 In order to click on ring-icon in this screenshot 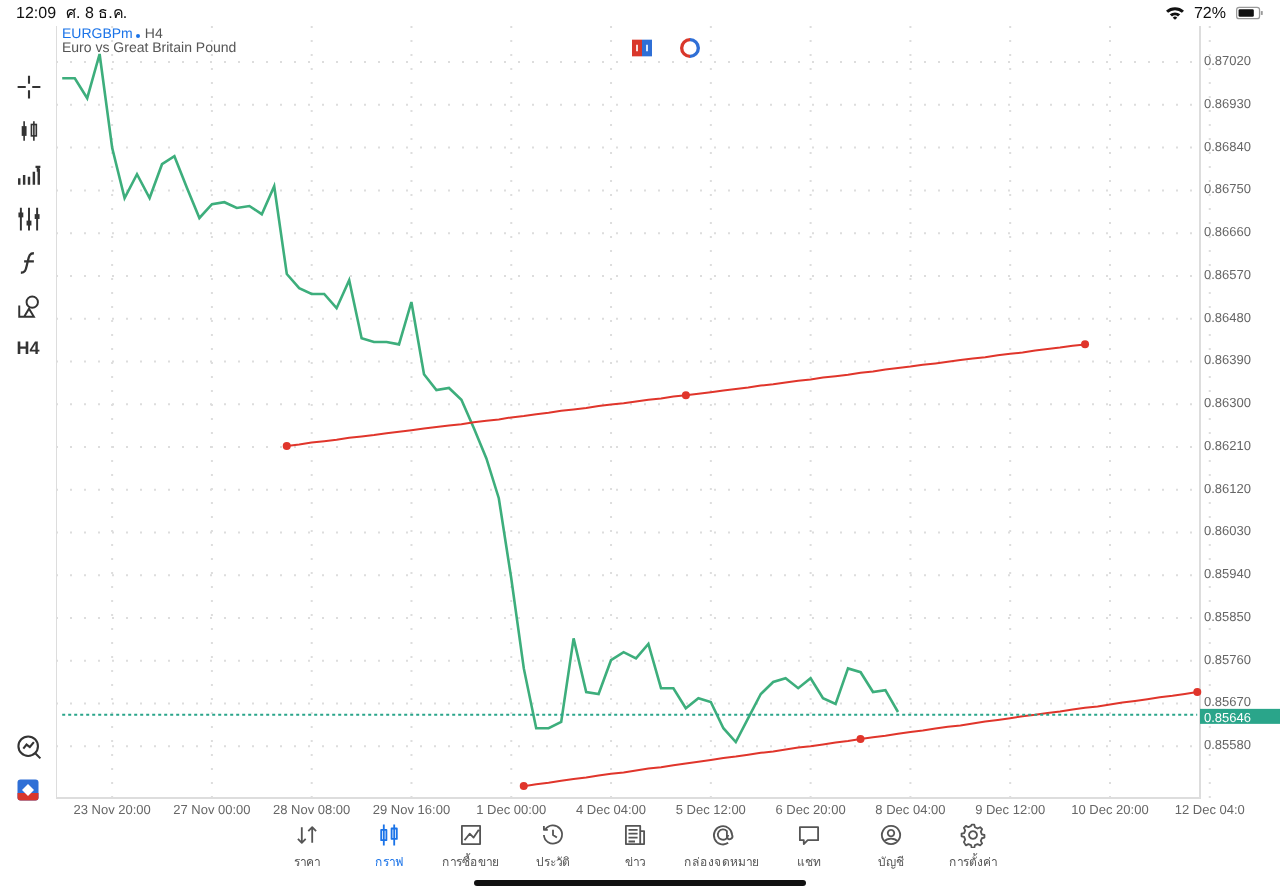, I will do `click(690, 48)`.